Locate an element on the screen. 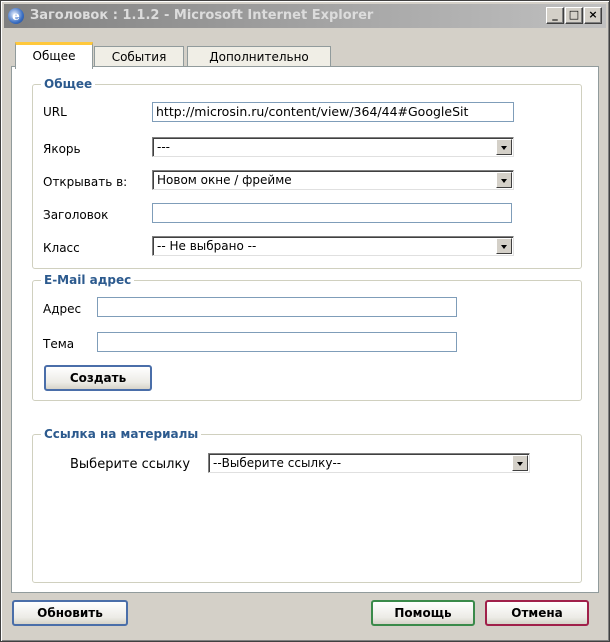 Image resolution: width=610 pixels, height=642 pixels. materials-legend: Ссылка на материалы is located at coordinates (121, 434).